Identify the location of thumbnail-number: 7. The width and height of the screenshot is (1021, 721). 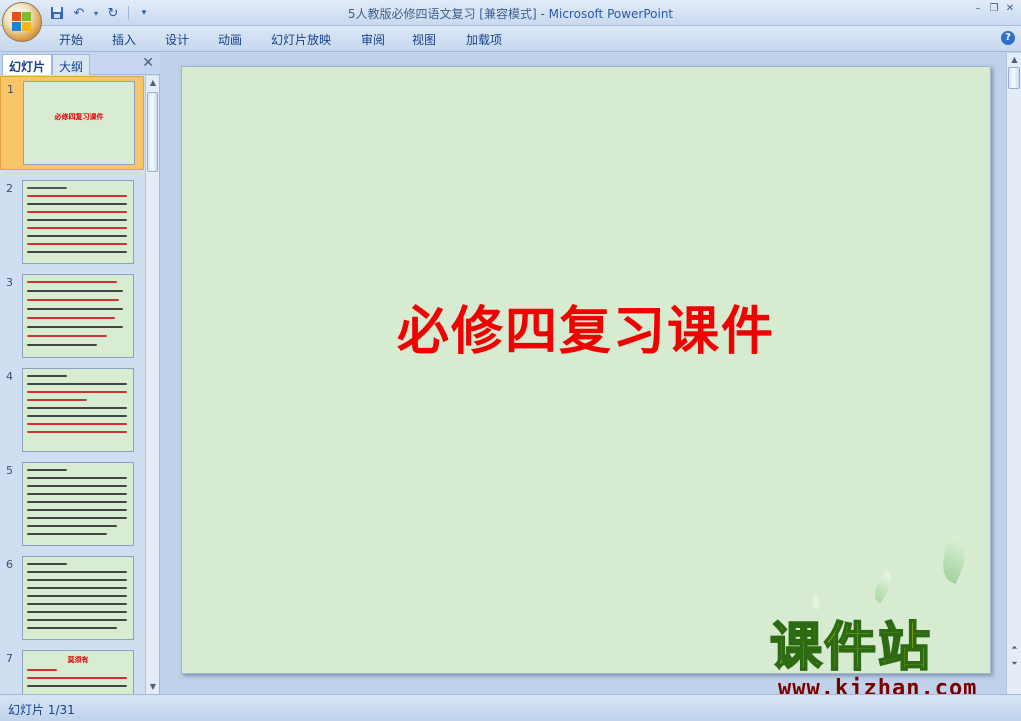
(9, 658).